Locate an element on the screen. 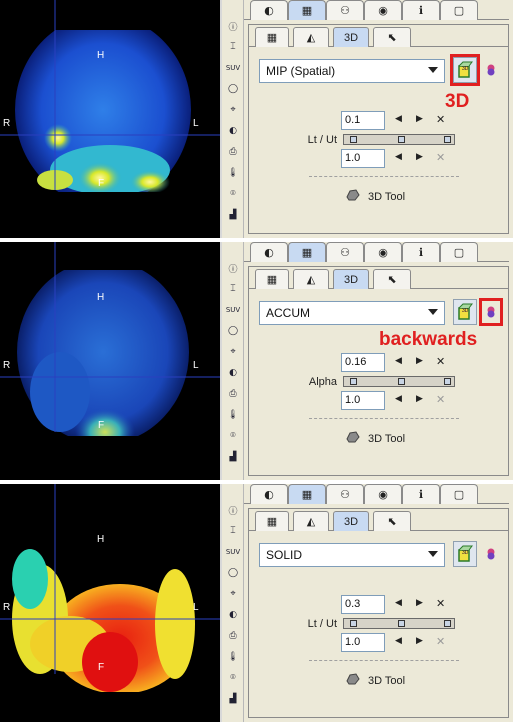 The image size is (513, 722). lower-threshold-input: 0.3 is located at coordinates (363, 604).